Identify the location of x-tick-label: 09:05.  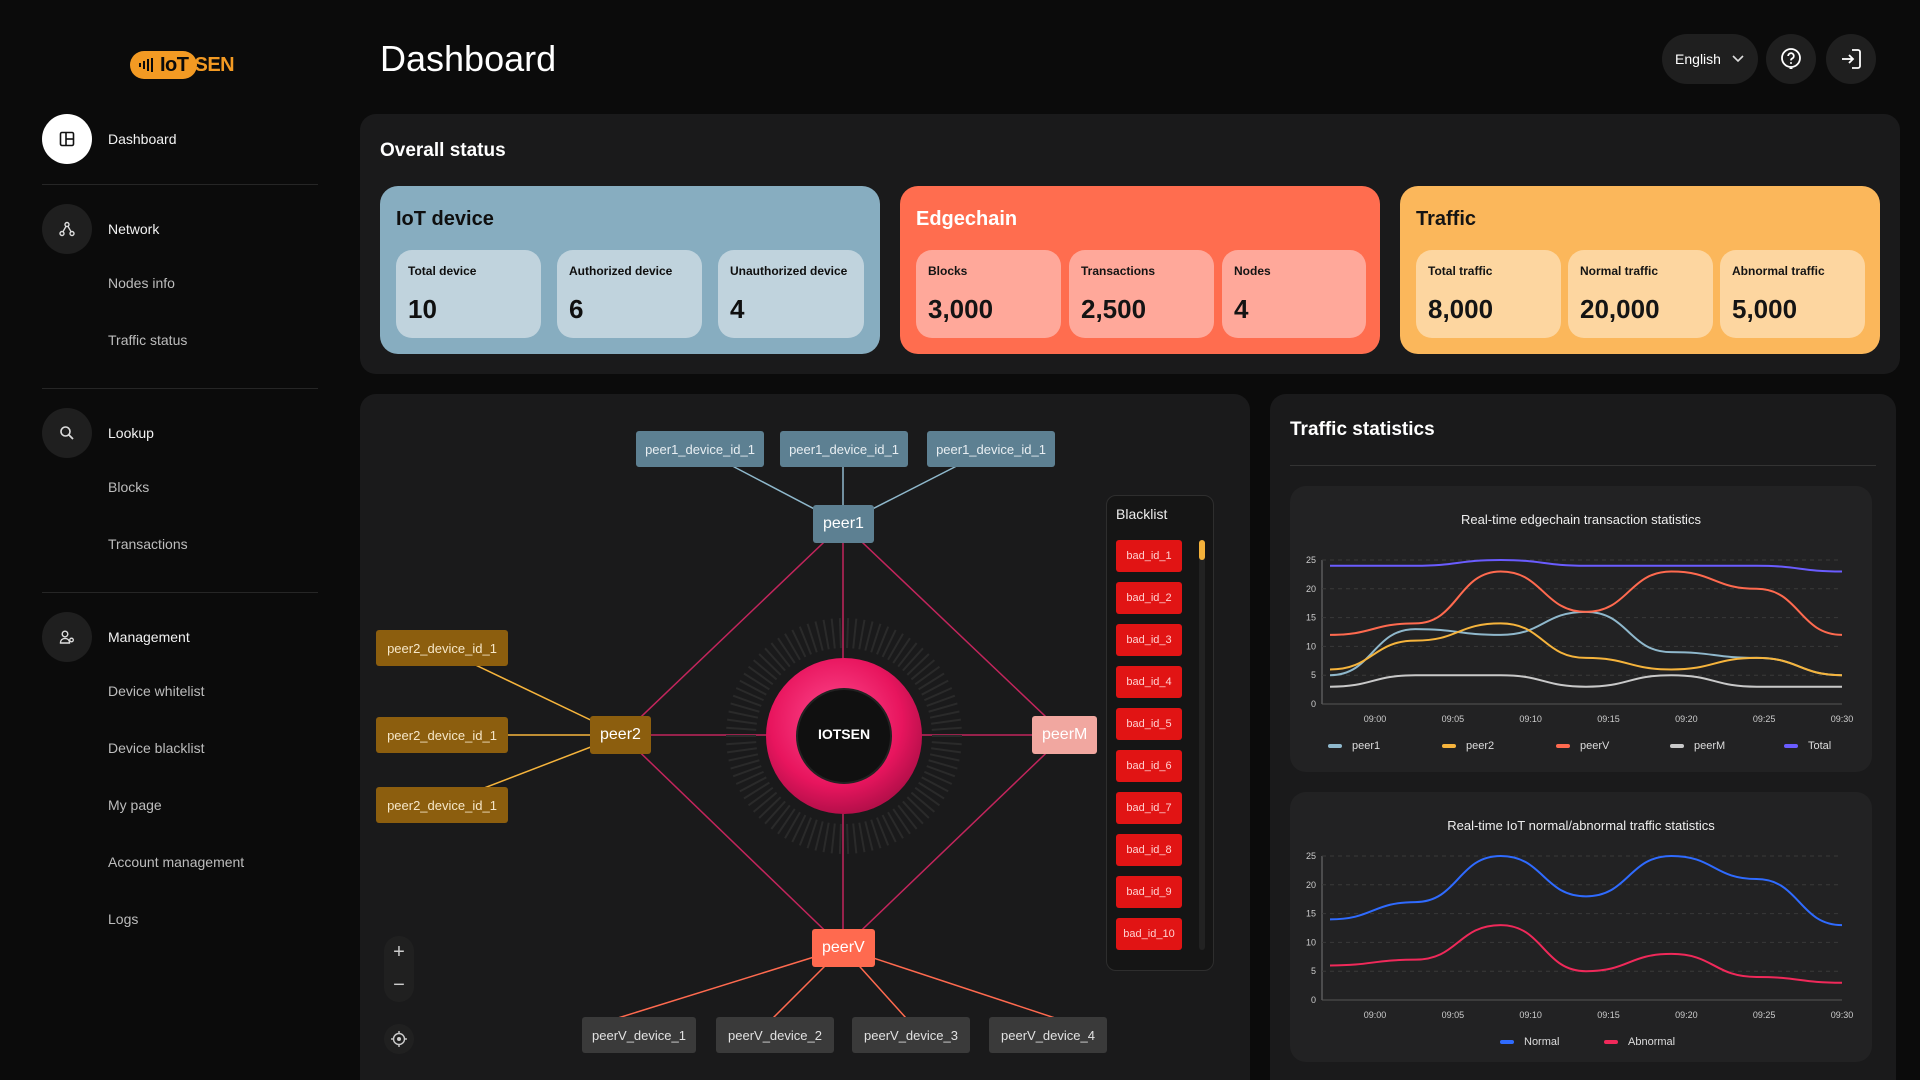
(1453, 1015).